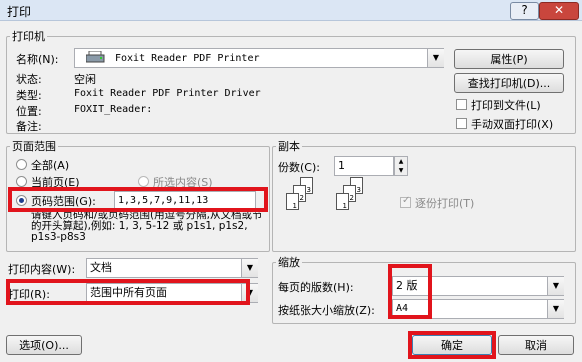  Describe the element at coordinates (128, 292) in the screenshot. I see `print-highlight` at that location.